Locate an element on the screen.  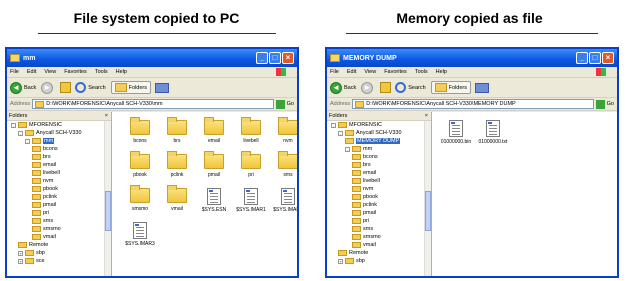
folder-item: pri is located at coordinates (251, 169).